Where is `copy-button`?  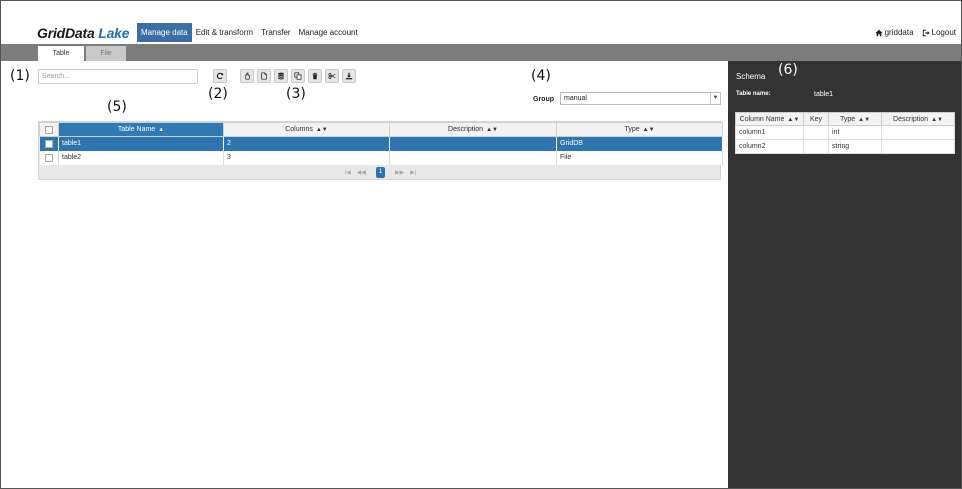
copy-button is located at coordinates (298, 76).